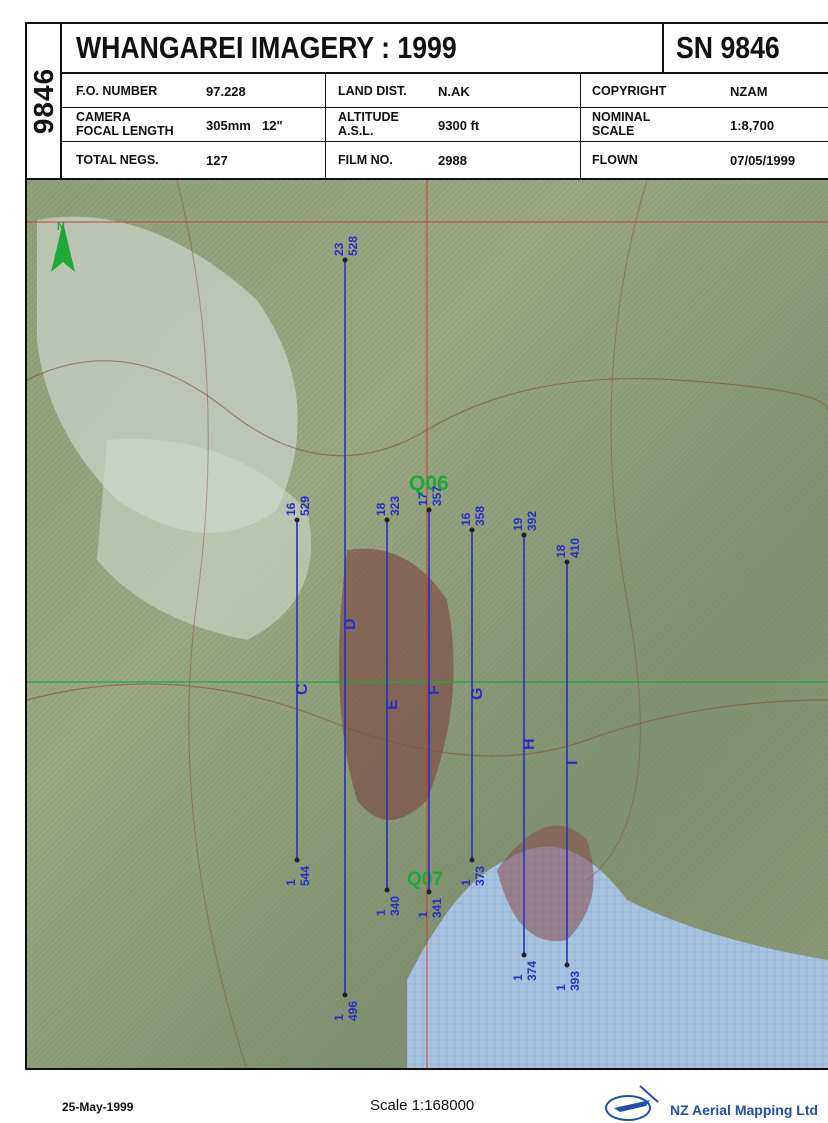  Describe the element at coordinates (437, 908) in the screenshot. I see `flight-line-f-bottom-neg: 341` at that location.